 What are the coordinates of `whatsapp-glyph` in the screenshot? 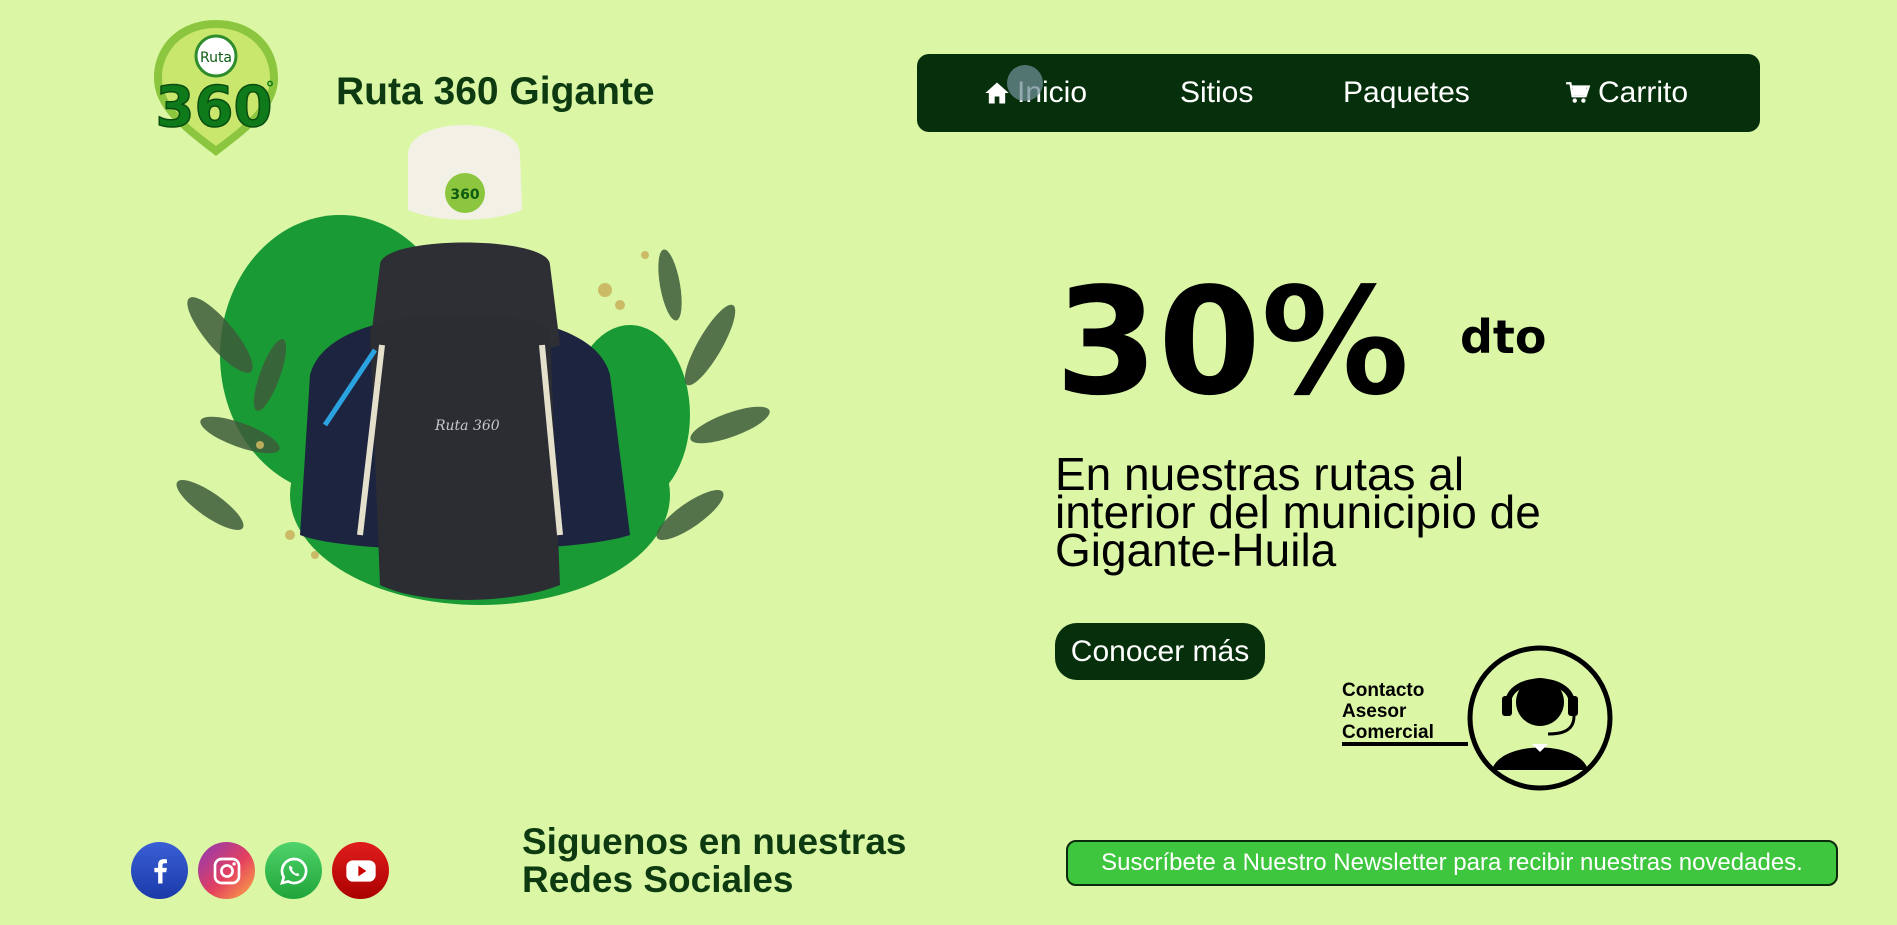 It's located at (293, 871).